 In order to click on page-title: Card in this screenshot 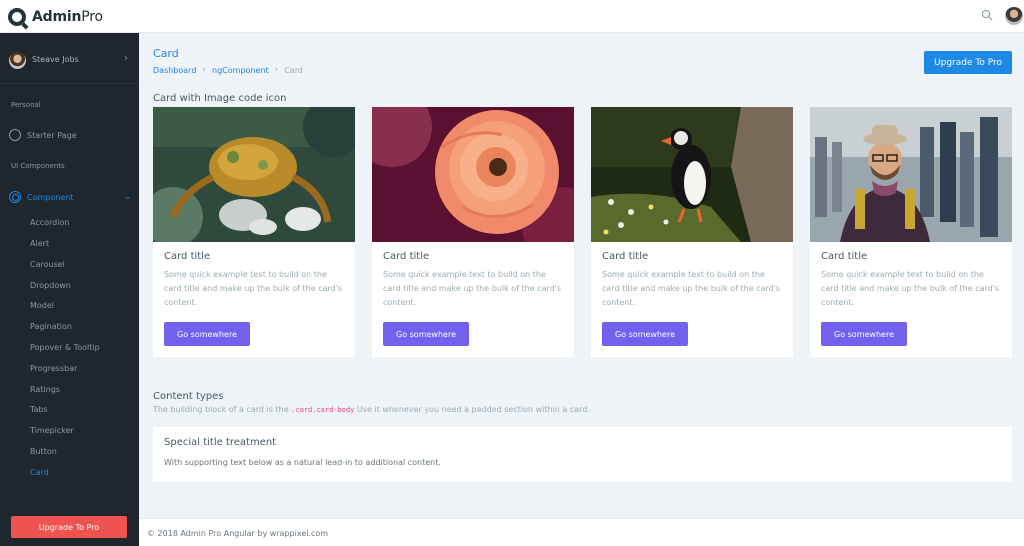, I will do `click(166, 53)`.